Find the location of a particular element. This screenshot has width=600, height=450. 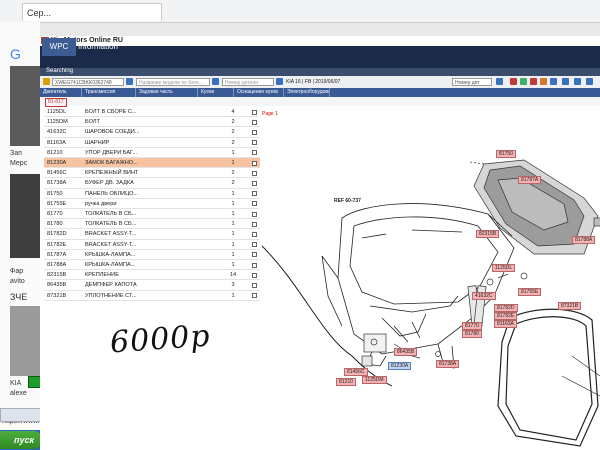

tailgate-drawing is located at coordinates (418, 286).